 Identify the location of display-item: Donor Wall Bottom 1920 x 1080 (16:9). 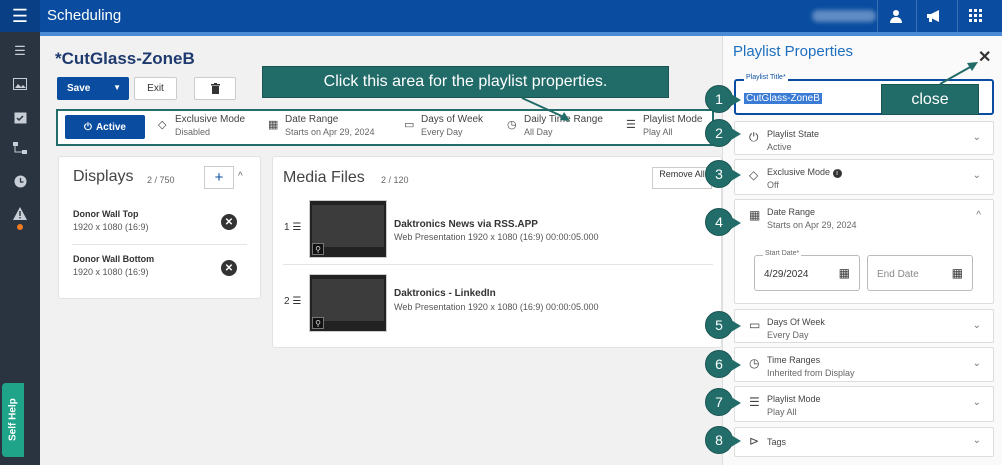
(113, 265).